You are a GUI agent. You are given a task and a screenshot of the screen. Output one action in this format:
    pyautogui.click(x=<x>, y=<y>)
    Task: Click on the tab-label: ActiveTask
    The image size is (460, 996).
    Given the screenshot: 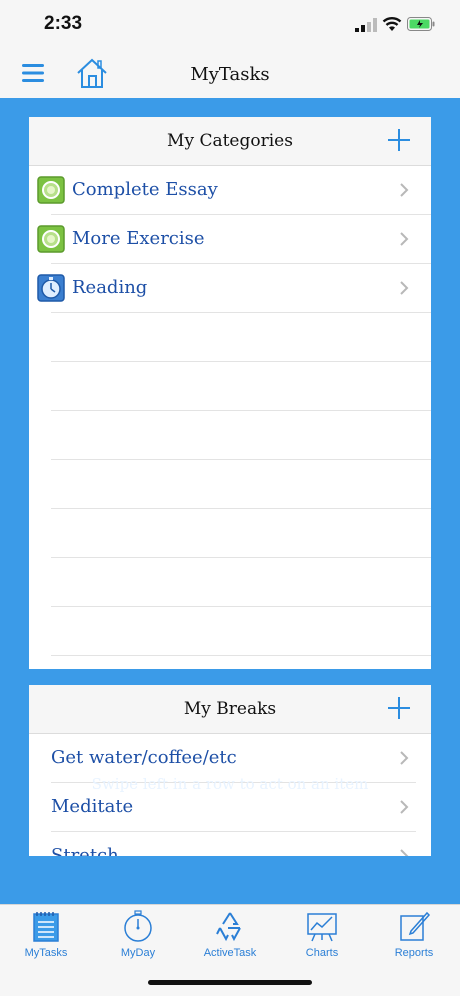 What is the action you would take?
    pyautogui.click(x=230, y=953)
    